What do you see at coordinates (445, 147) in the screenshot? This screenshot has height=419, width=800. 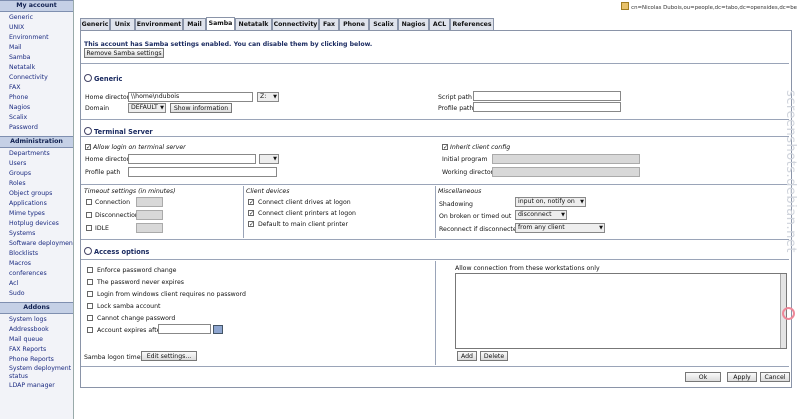 I see `inherit-client-config-checkbox: ✓` at bounding box center [445, 147].